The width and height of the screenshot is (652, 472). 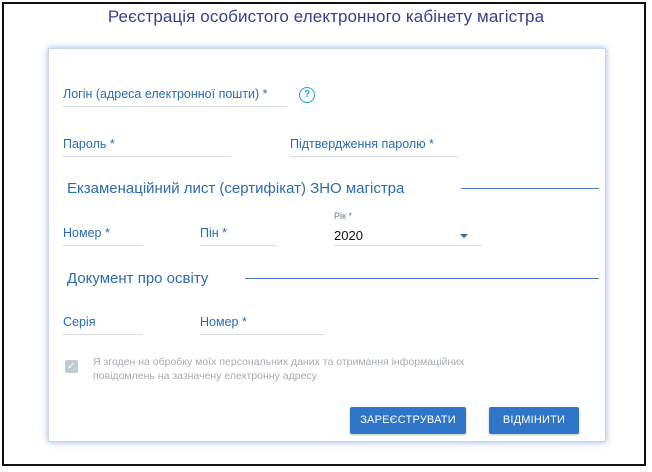 What do you see at coordinates (343, 216) in the screenshot?
I see `year-label: Рік *` at bounding box center [343, 216].